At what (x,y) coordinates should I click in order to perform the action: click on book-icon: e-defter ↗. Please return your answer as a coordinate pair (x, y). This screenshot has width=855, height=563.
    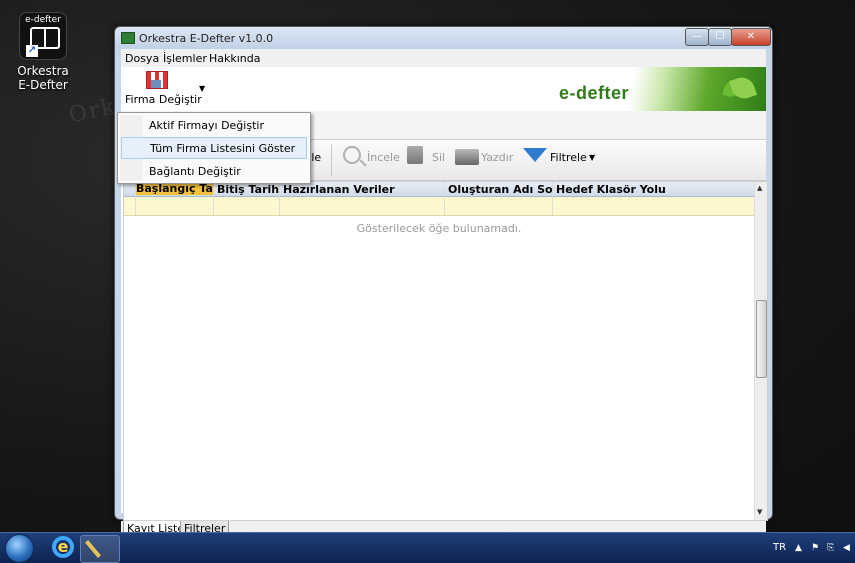
    Looking at the image, I should click on (43, 36).